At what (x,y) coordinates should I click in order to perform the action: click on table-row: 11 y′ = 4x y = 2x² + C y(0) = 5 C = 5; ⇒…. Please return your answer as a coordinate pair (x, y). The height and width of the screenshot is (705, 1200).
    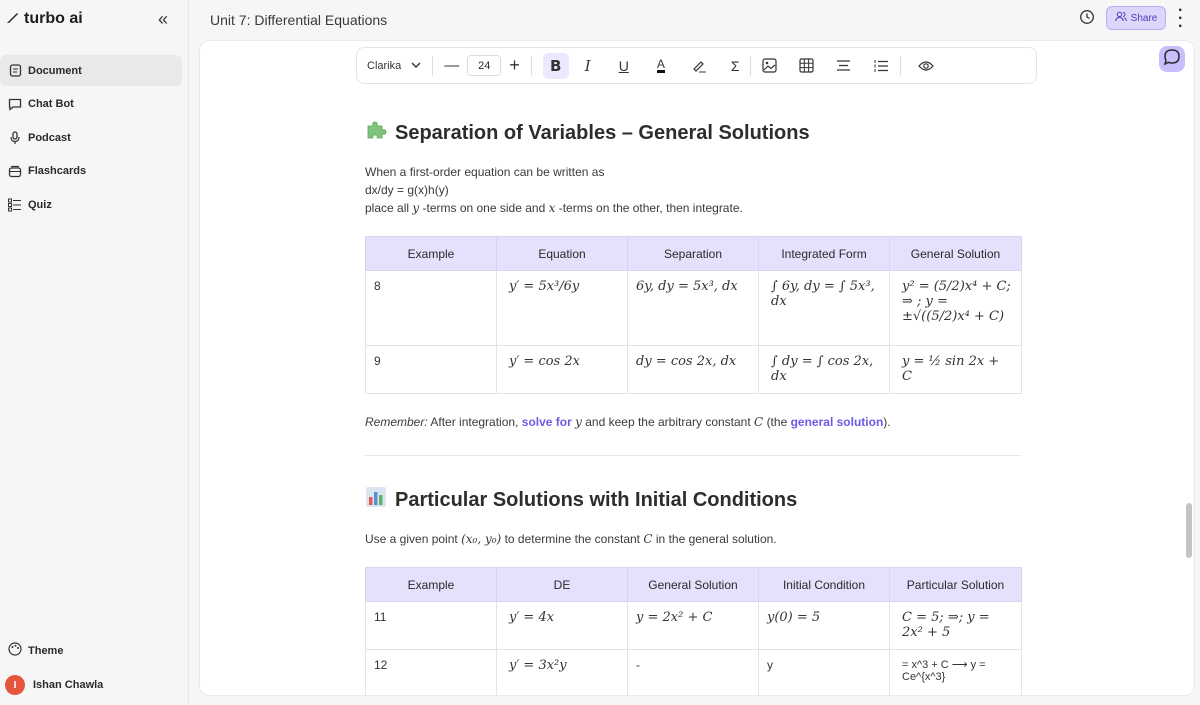
    Looking at the image, I should click on (693, 625).